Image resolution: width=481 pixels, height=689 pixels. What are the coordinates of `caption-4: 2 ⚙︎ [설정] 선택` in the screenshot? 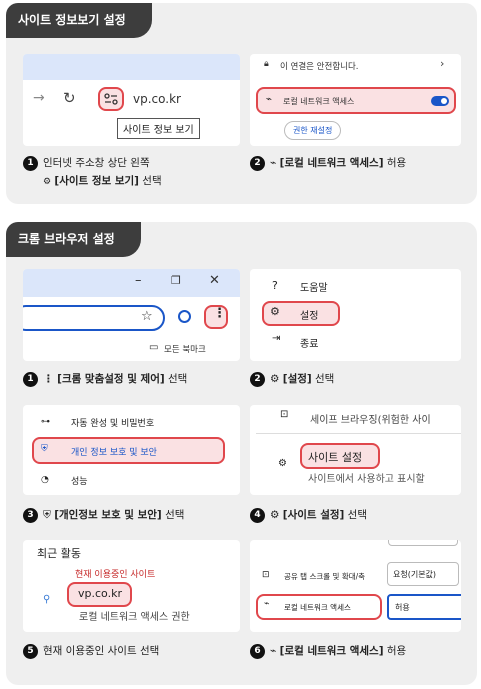 It's located at (292, 379).